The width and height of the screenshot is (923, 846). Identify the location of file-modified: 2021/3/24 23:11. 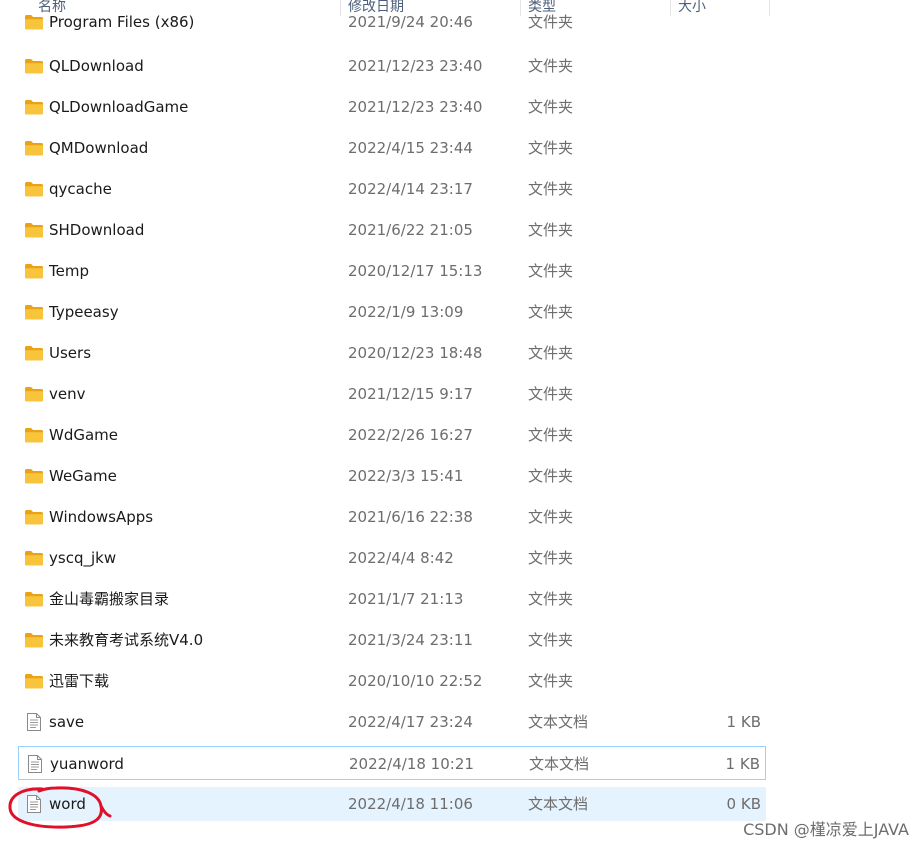
(410, 640).